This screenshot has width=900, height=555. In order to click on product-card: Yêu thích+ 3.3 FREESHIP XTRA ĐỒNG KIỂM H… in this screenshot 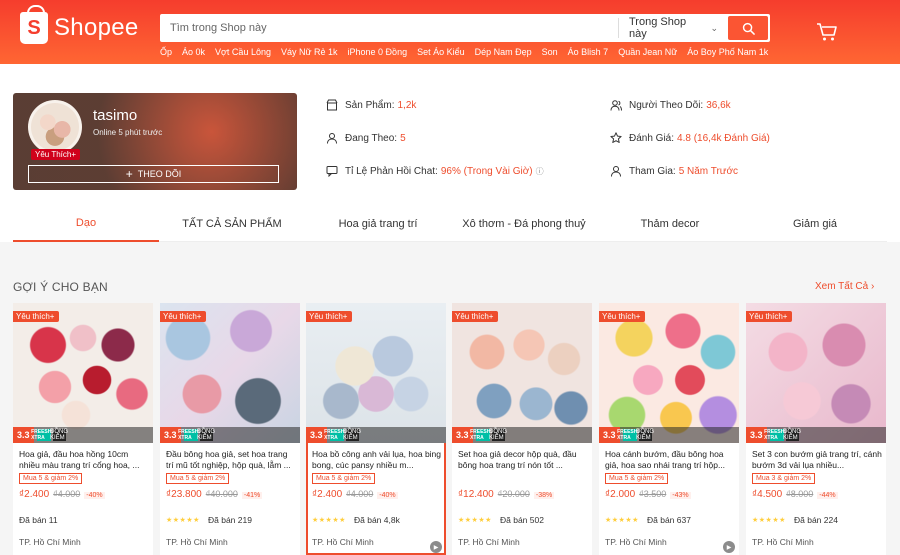, I will do `click(83, 429)`.